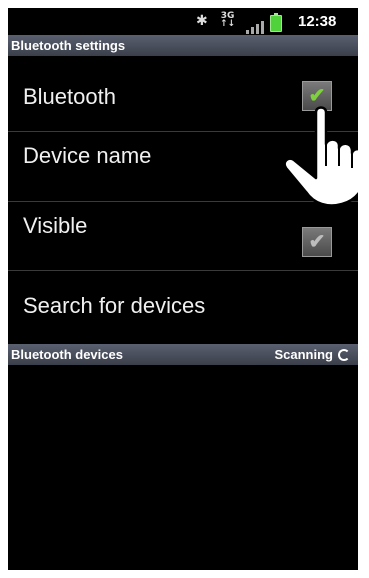  What do you see at coordinates (114, 305) in the screenshot?
I see `search-devices-label: Search for devices` at bounding box center [114, 305].